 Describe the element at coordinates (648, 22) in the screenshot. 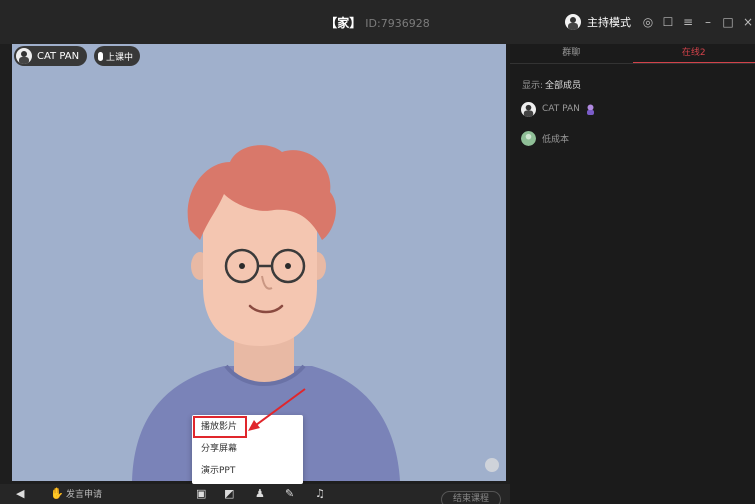

I see `settings-icon: ◎` at that location.